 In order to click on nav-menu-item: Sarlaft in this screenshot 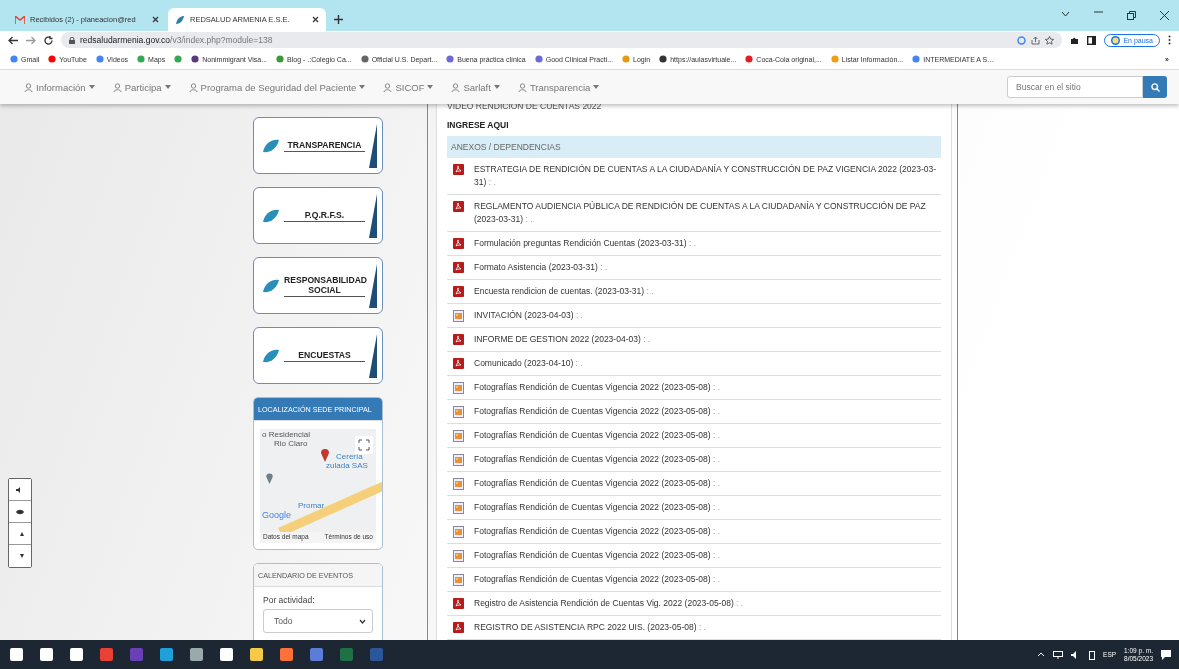, I will do `click(475, 87)`.